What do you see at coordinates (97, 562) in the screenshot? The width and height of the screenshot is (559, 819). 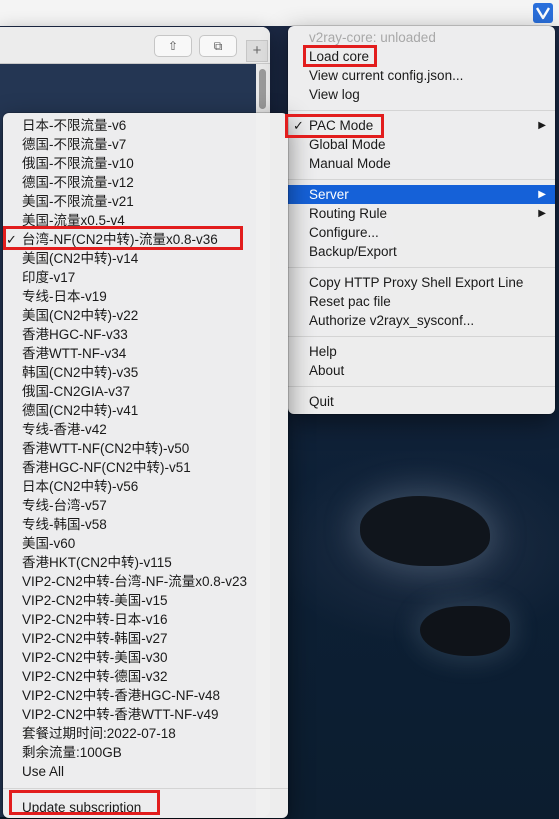 I see `menu-item-label: 香港HKT(CN2中转)-v115` at bounding box center [97, 562].